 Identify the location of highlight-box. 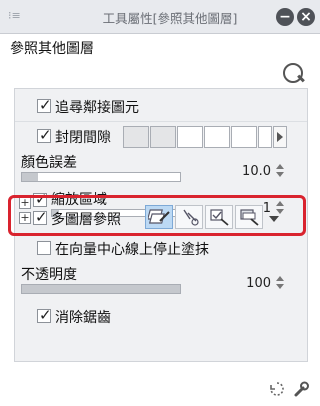
(157, 215).